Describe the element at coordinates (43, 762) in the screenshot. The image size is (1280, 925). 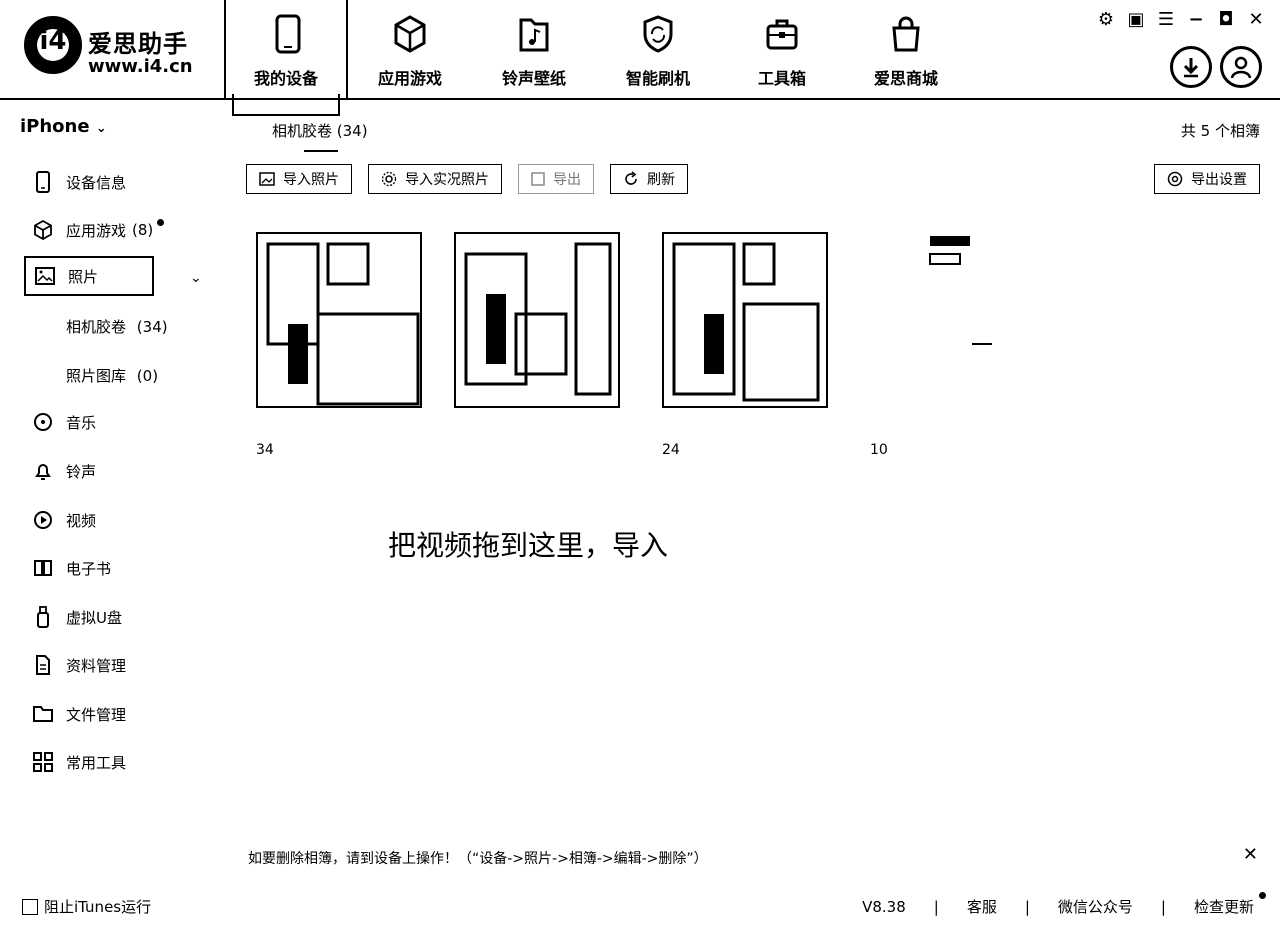
I see `grid-icon` at that location.